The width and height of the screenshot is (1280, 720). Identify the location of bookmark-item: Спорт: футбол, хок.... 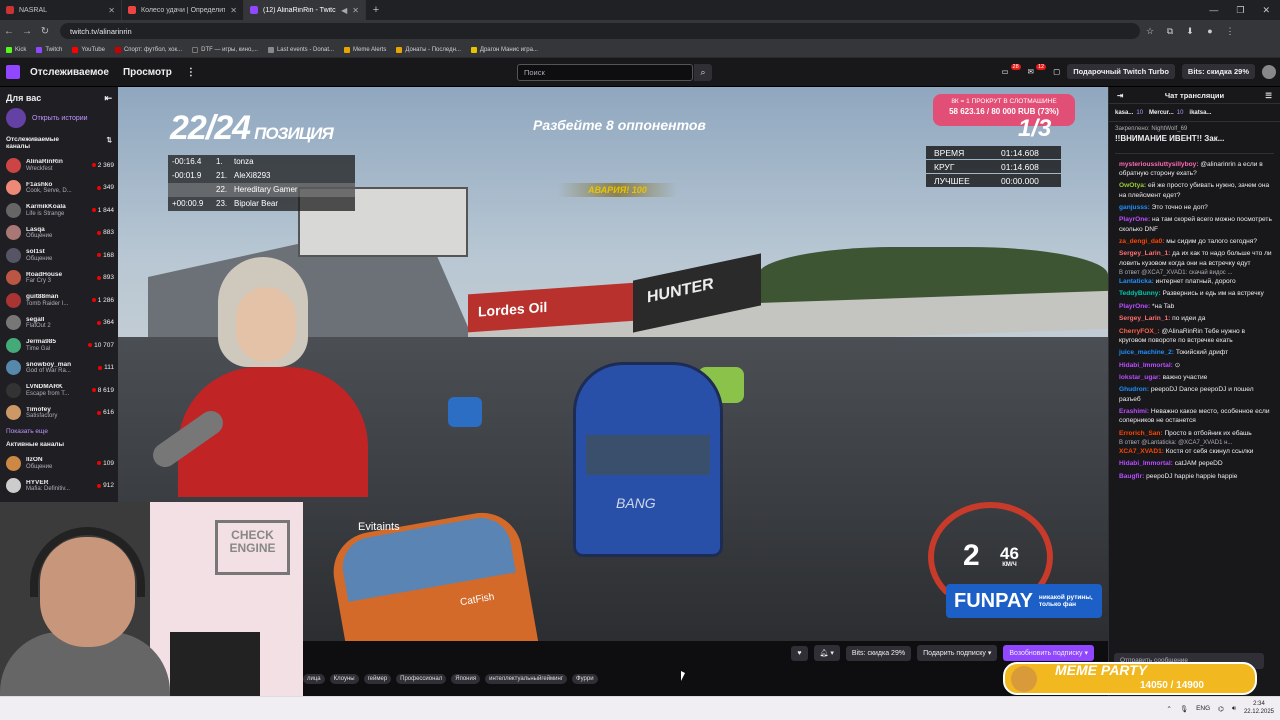
(148, 49).